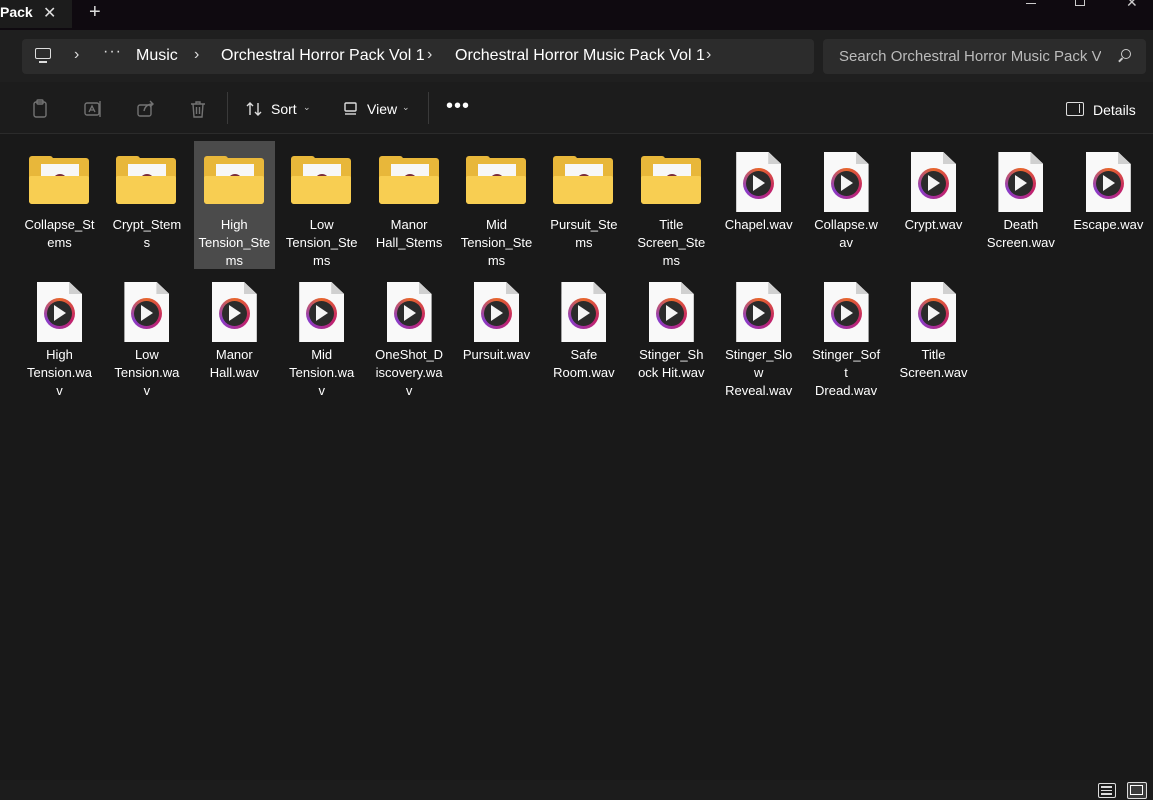  I want to click on file-item: Stinger_Sof t Dread.wav, so click(846, 335).